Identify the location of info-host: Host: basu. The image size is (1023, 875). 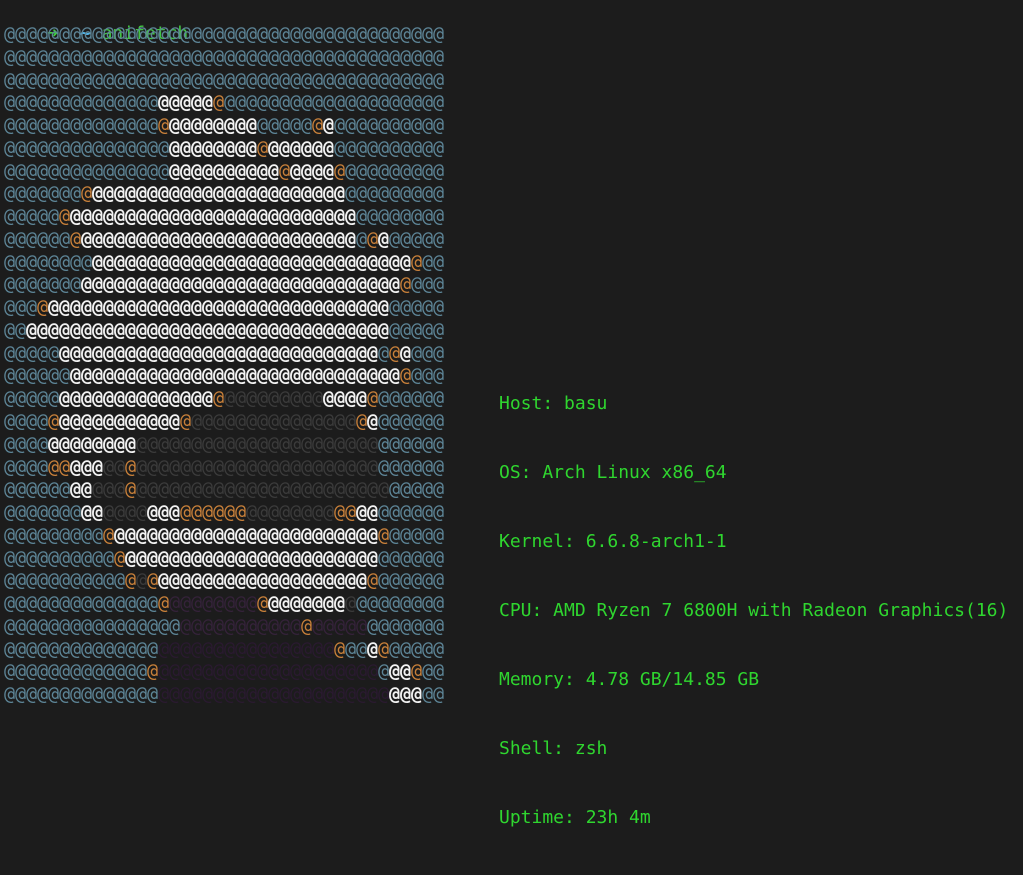
(553, 403).